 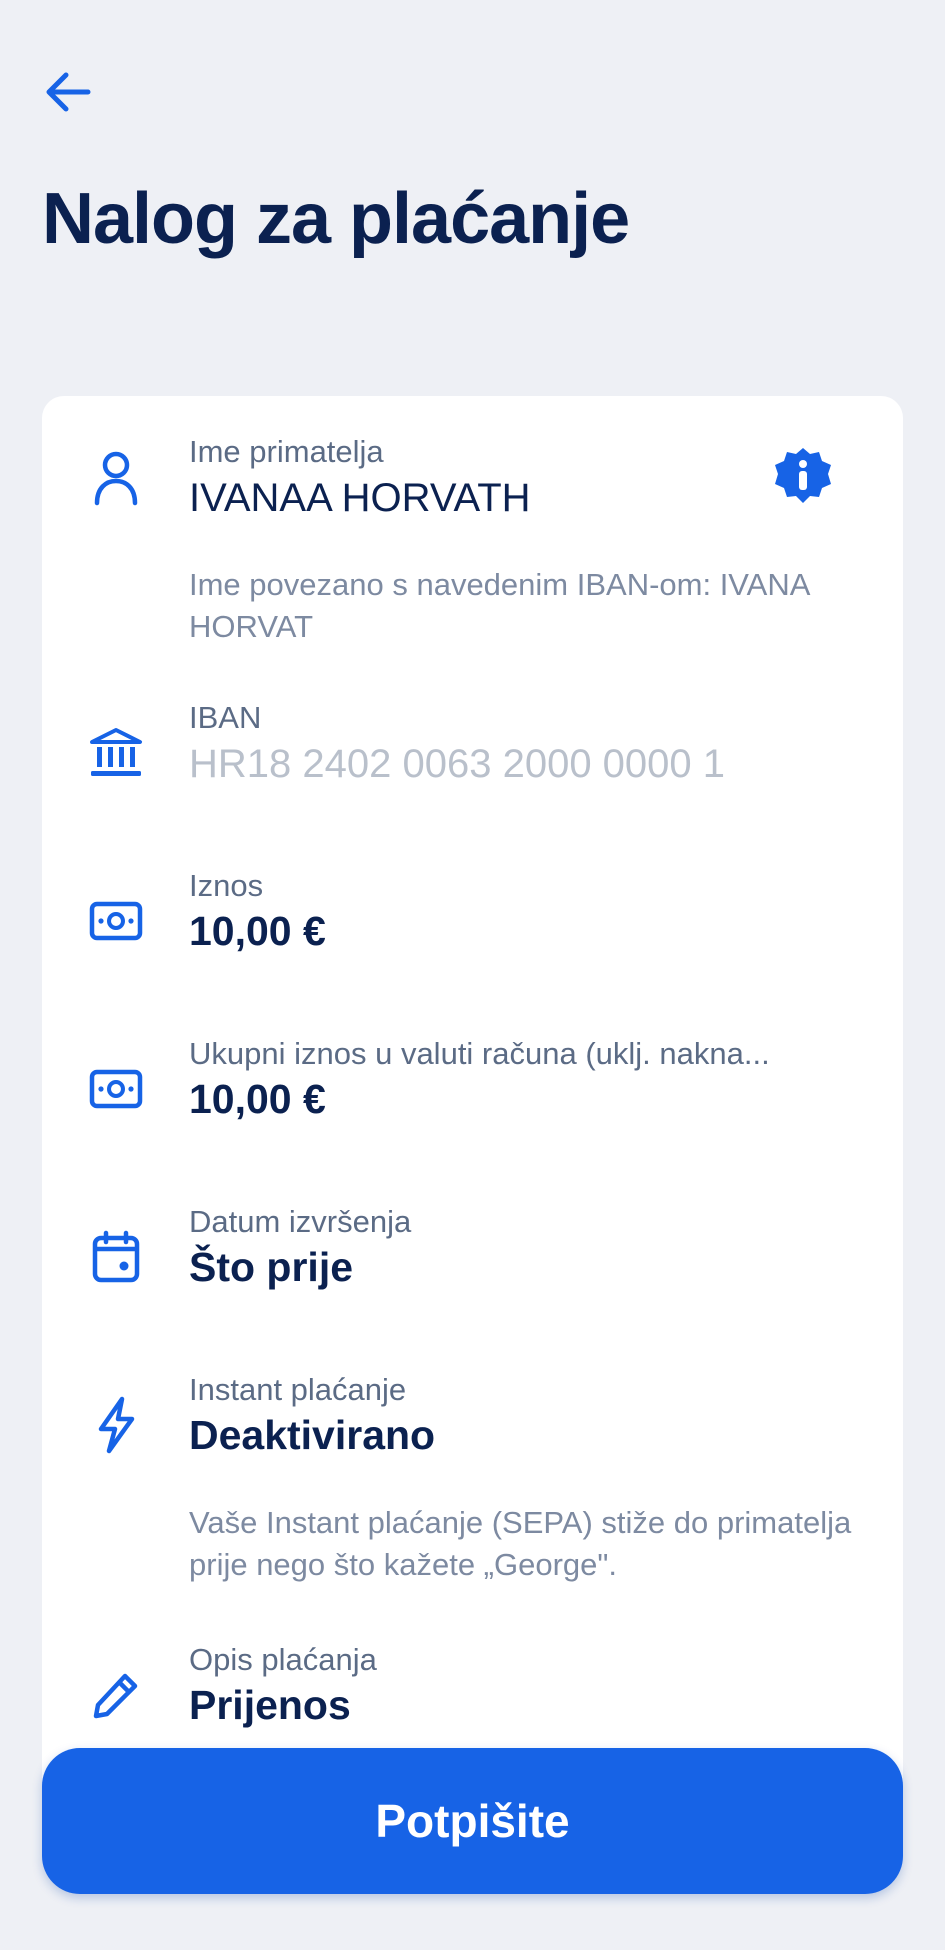 I want to click on description-row: Opis plaćanja Prijenos, so click(x=472, y=1698).